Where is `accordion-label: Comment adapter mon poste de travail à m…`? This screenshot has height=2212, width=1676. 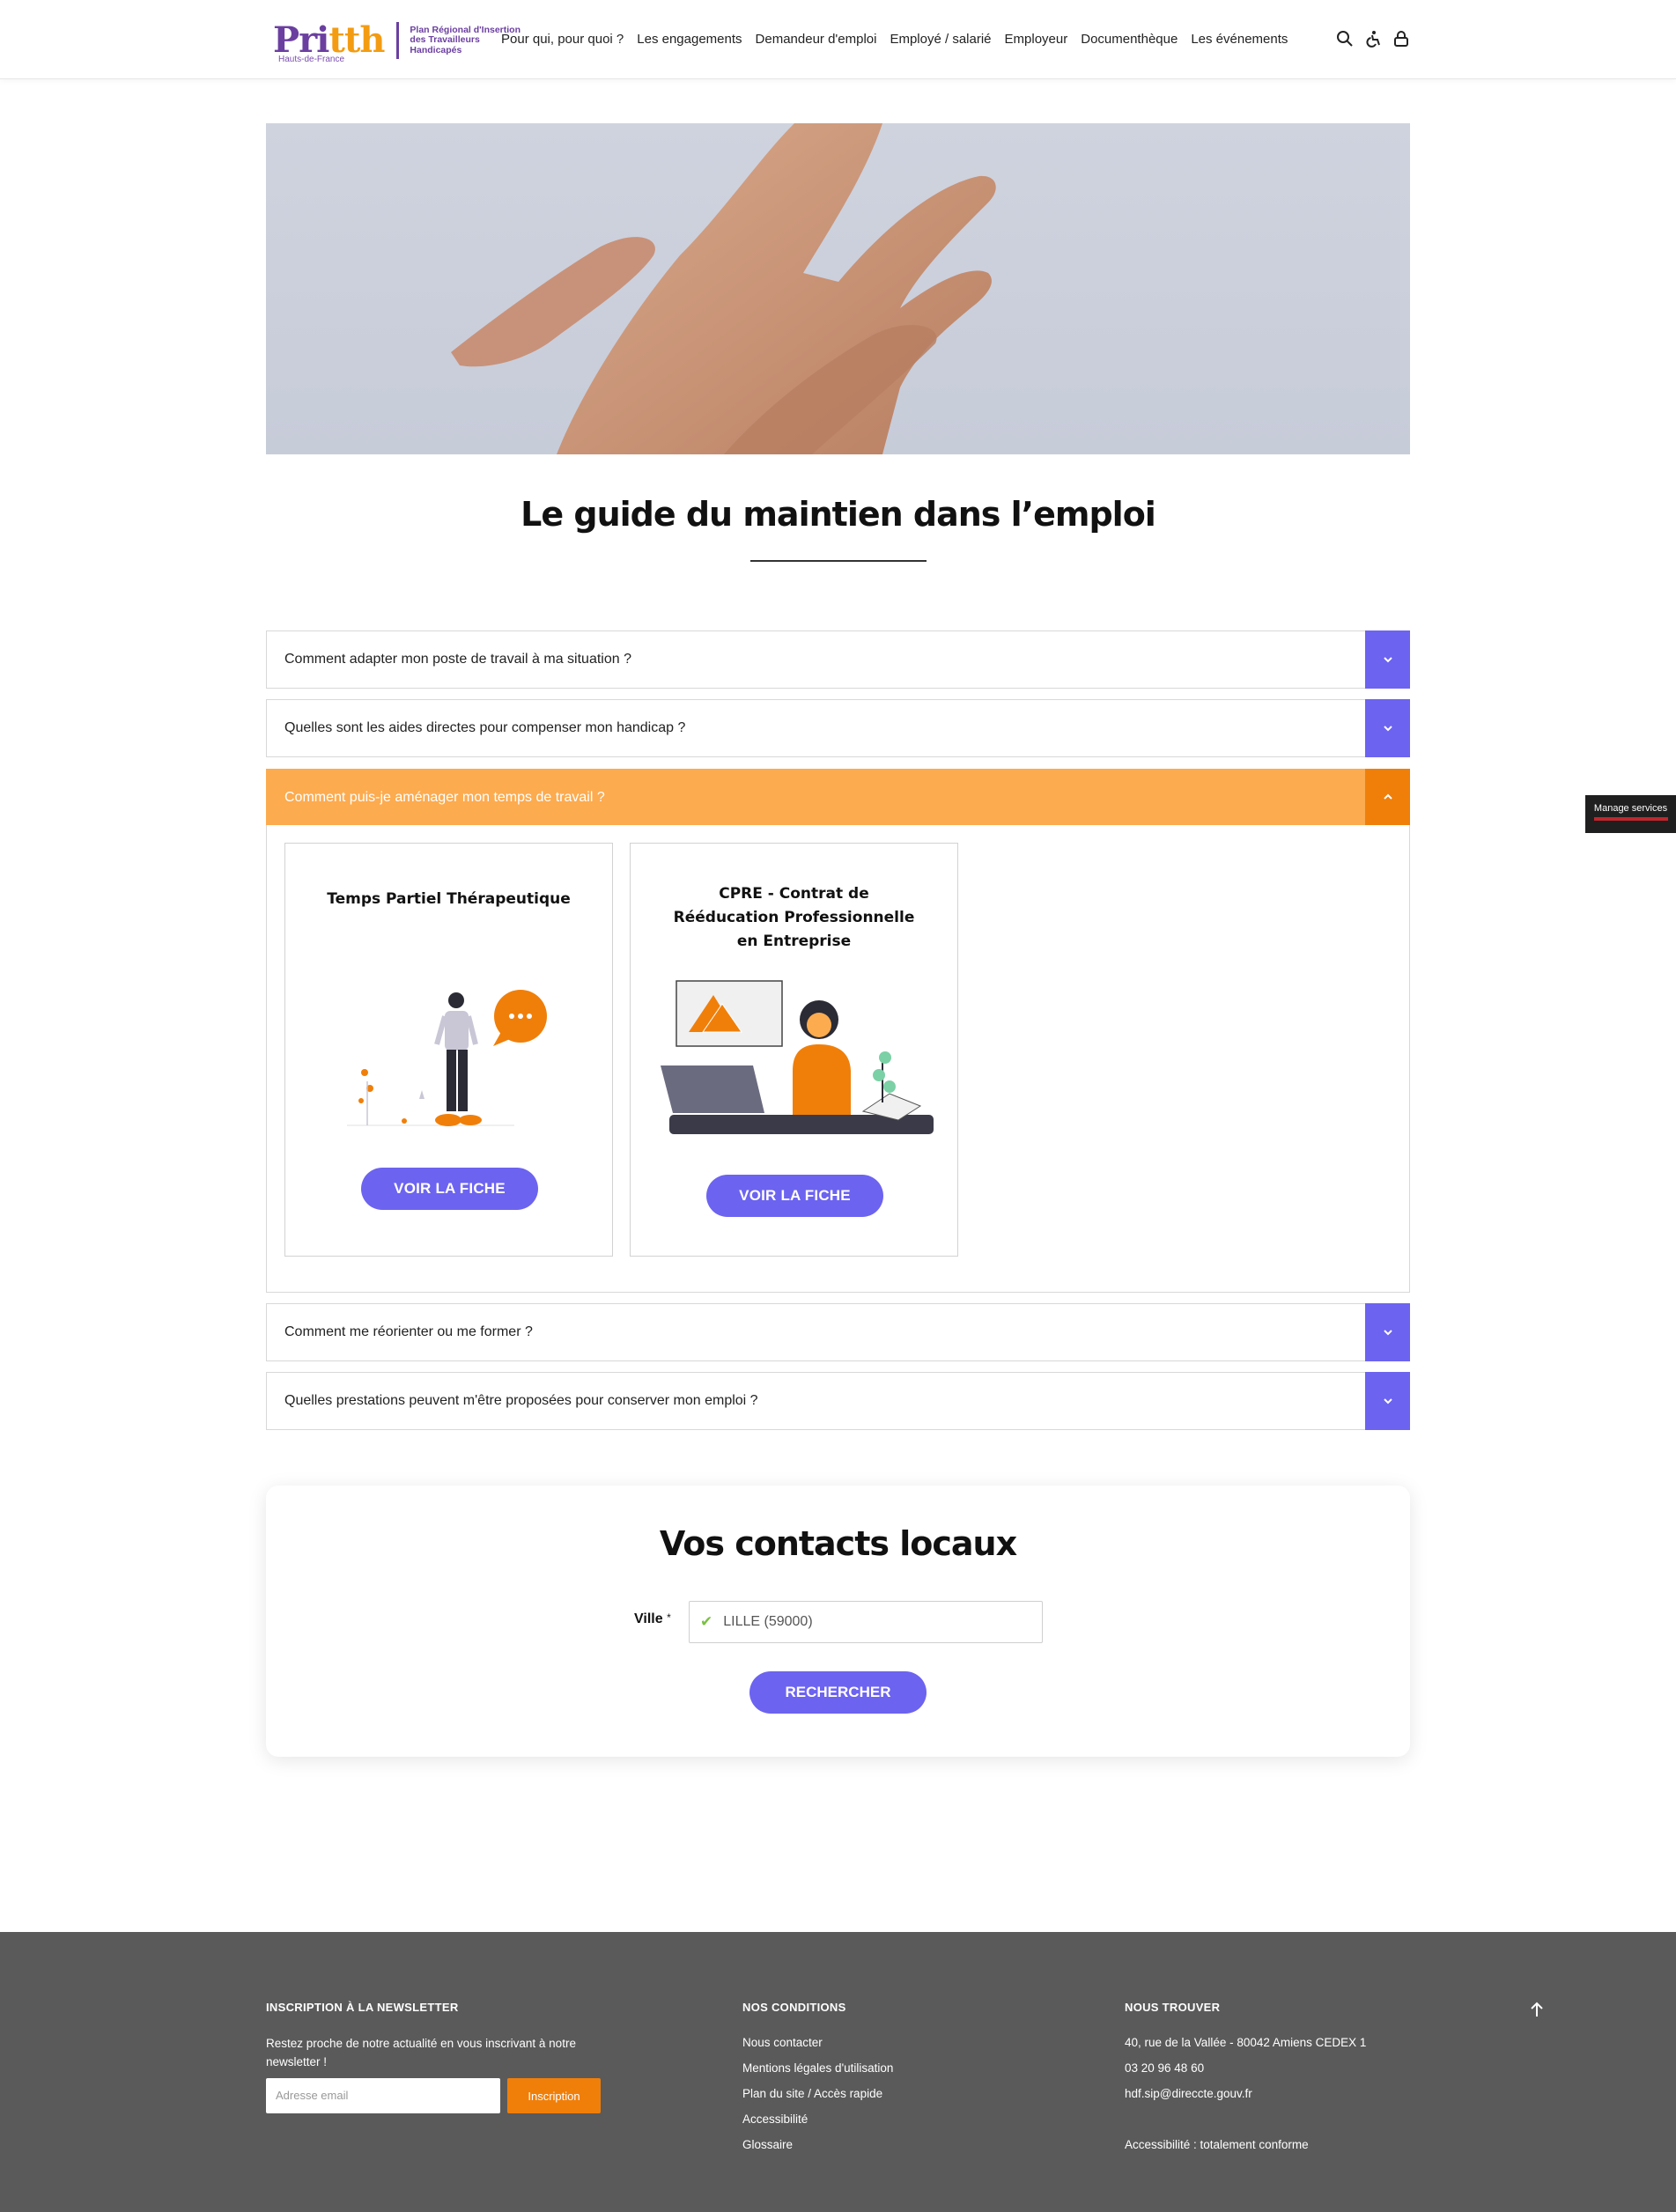
accordion-label: Comment adapter mon poste de travail à m… is located at coordinates (458, 659).